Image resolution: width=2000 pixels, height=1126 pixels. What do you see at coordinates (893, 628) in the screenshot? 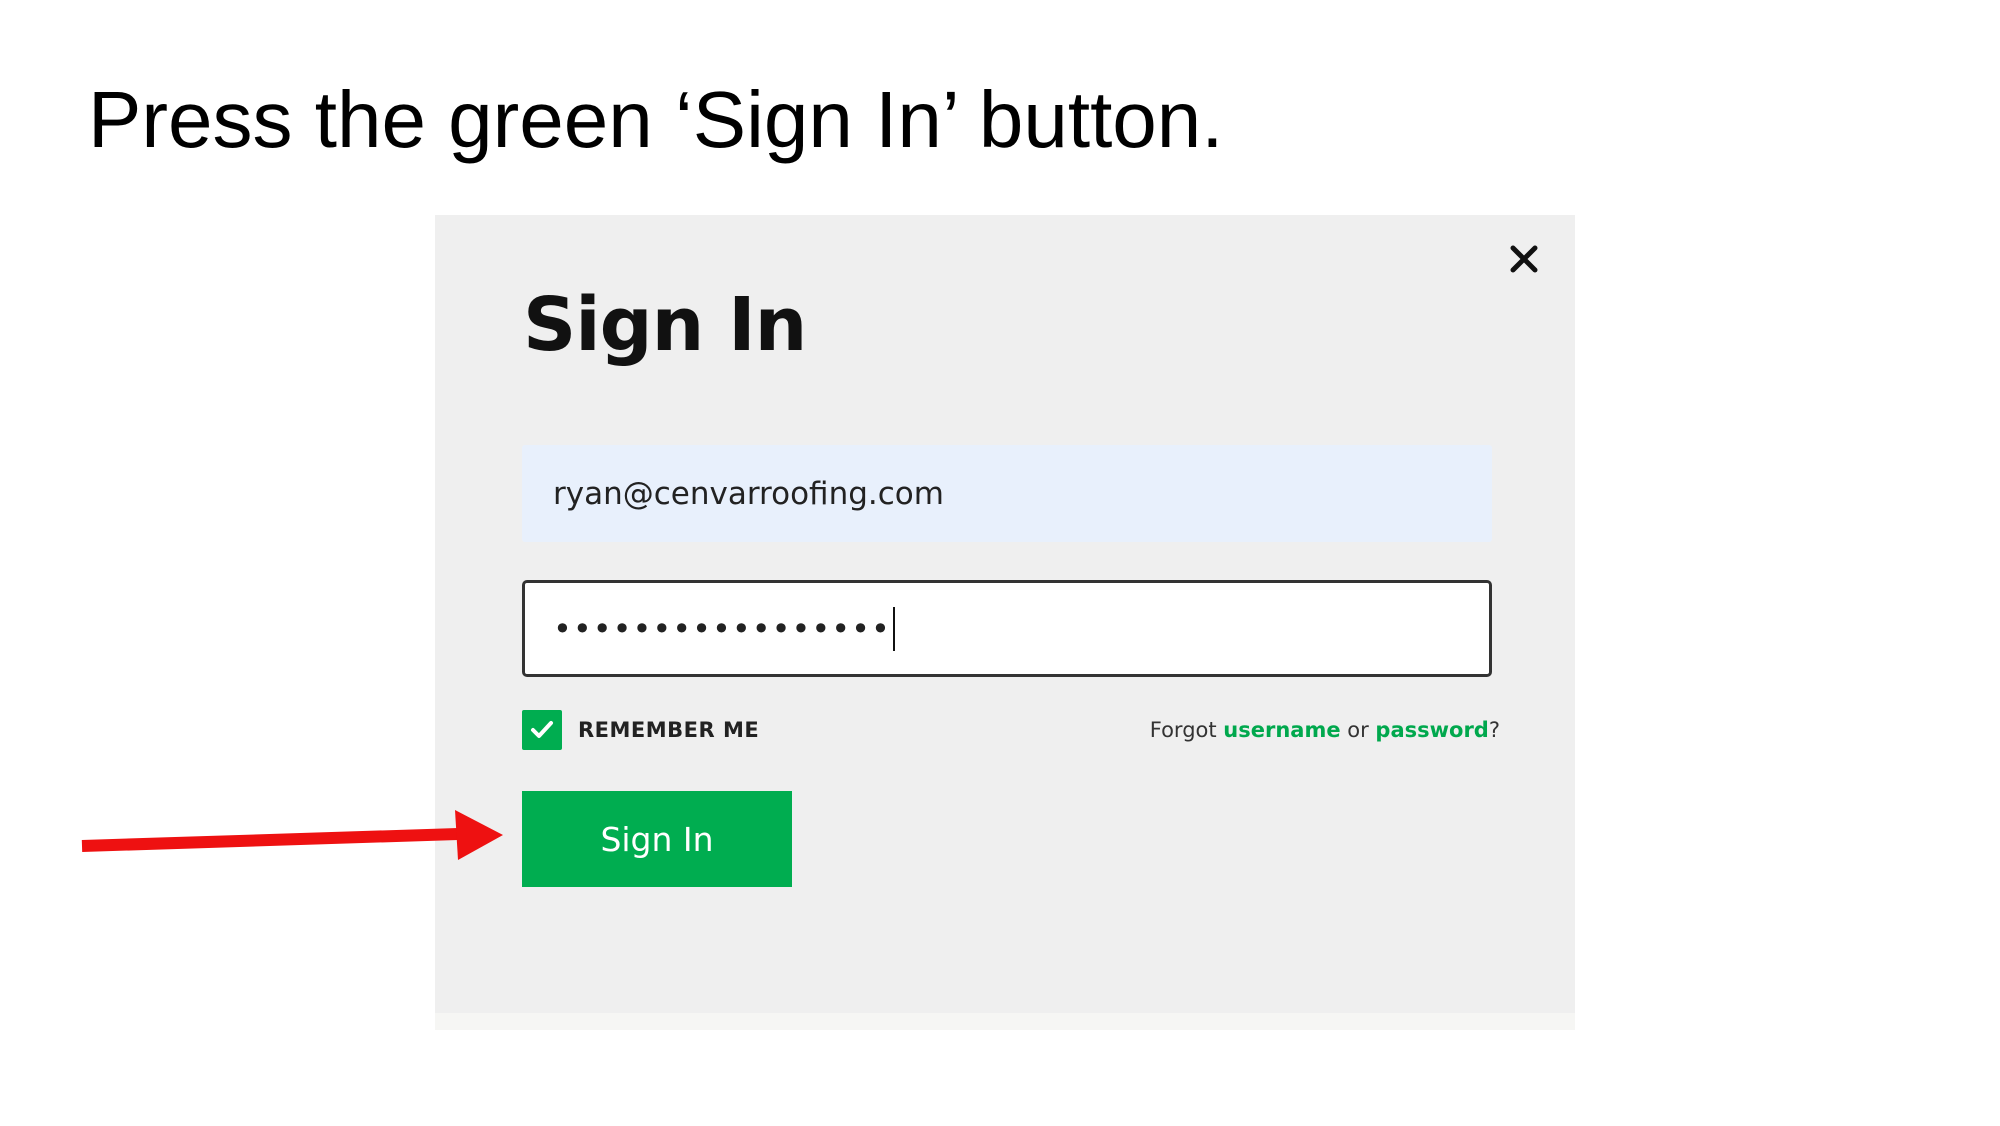
I see `text-caret` at bounding box center [893, 628].